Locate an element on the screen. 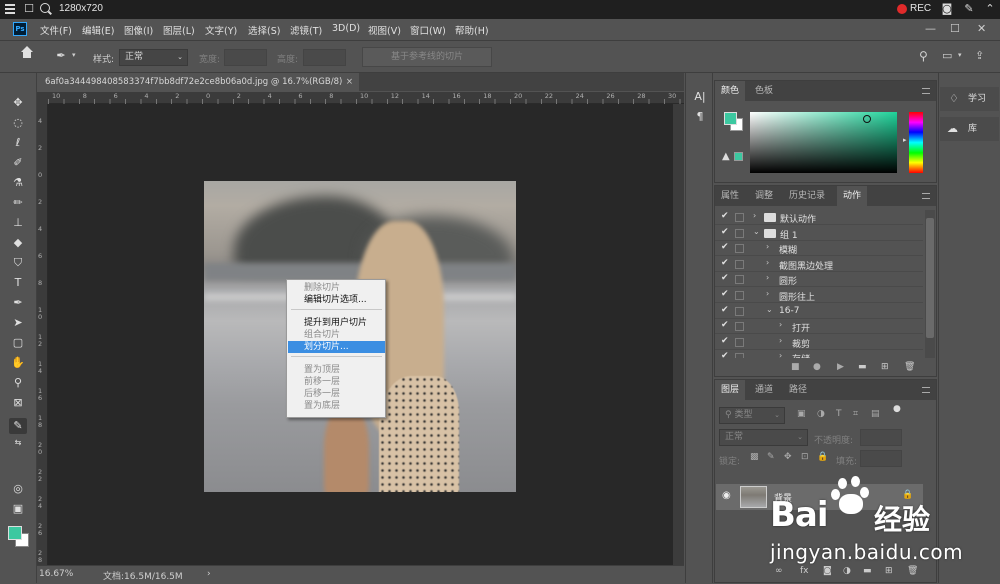 This screenshot has height=584, width=1000. fill-input is located at coordinates (881, 458).